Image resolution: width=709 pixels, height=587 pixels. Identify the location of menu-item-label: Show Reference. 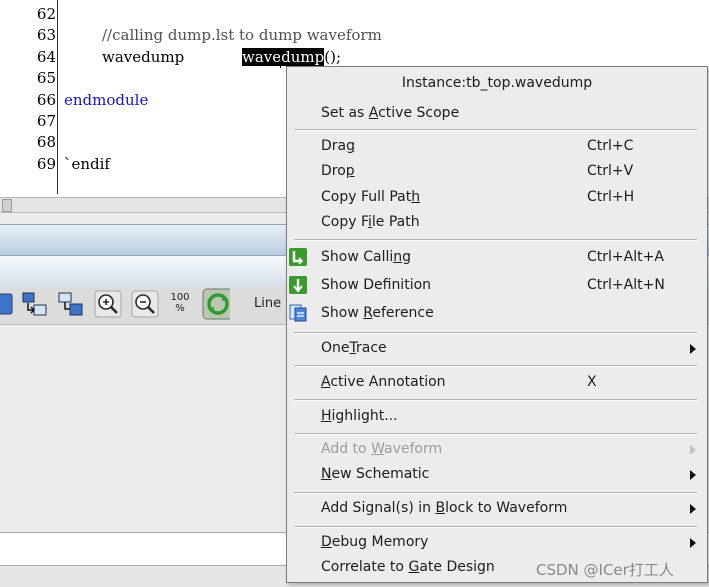
(377, 313).